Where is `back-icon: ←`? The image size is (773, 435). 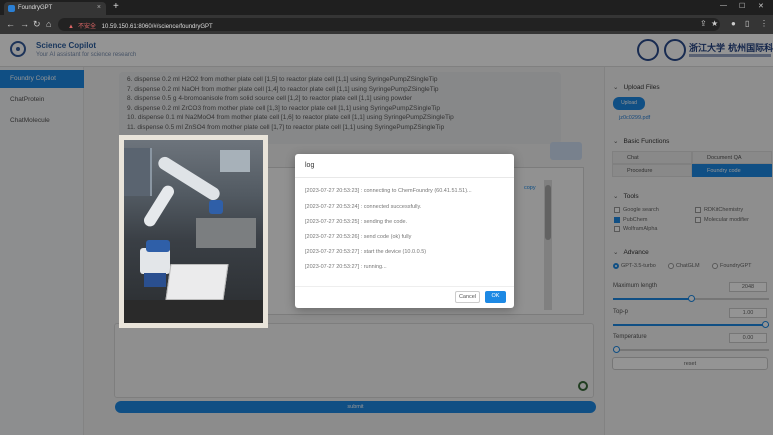
back-icon: ← is located at coordinates (10, 24).